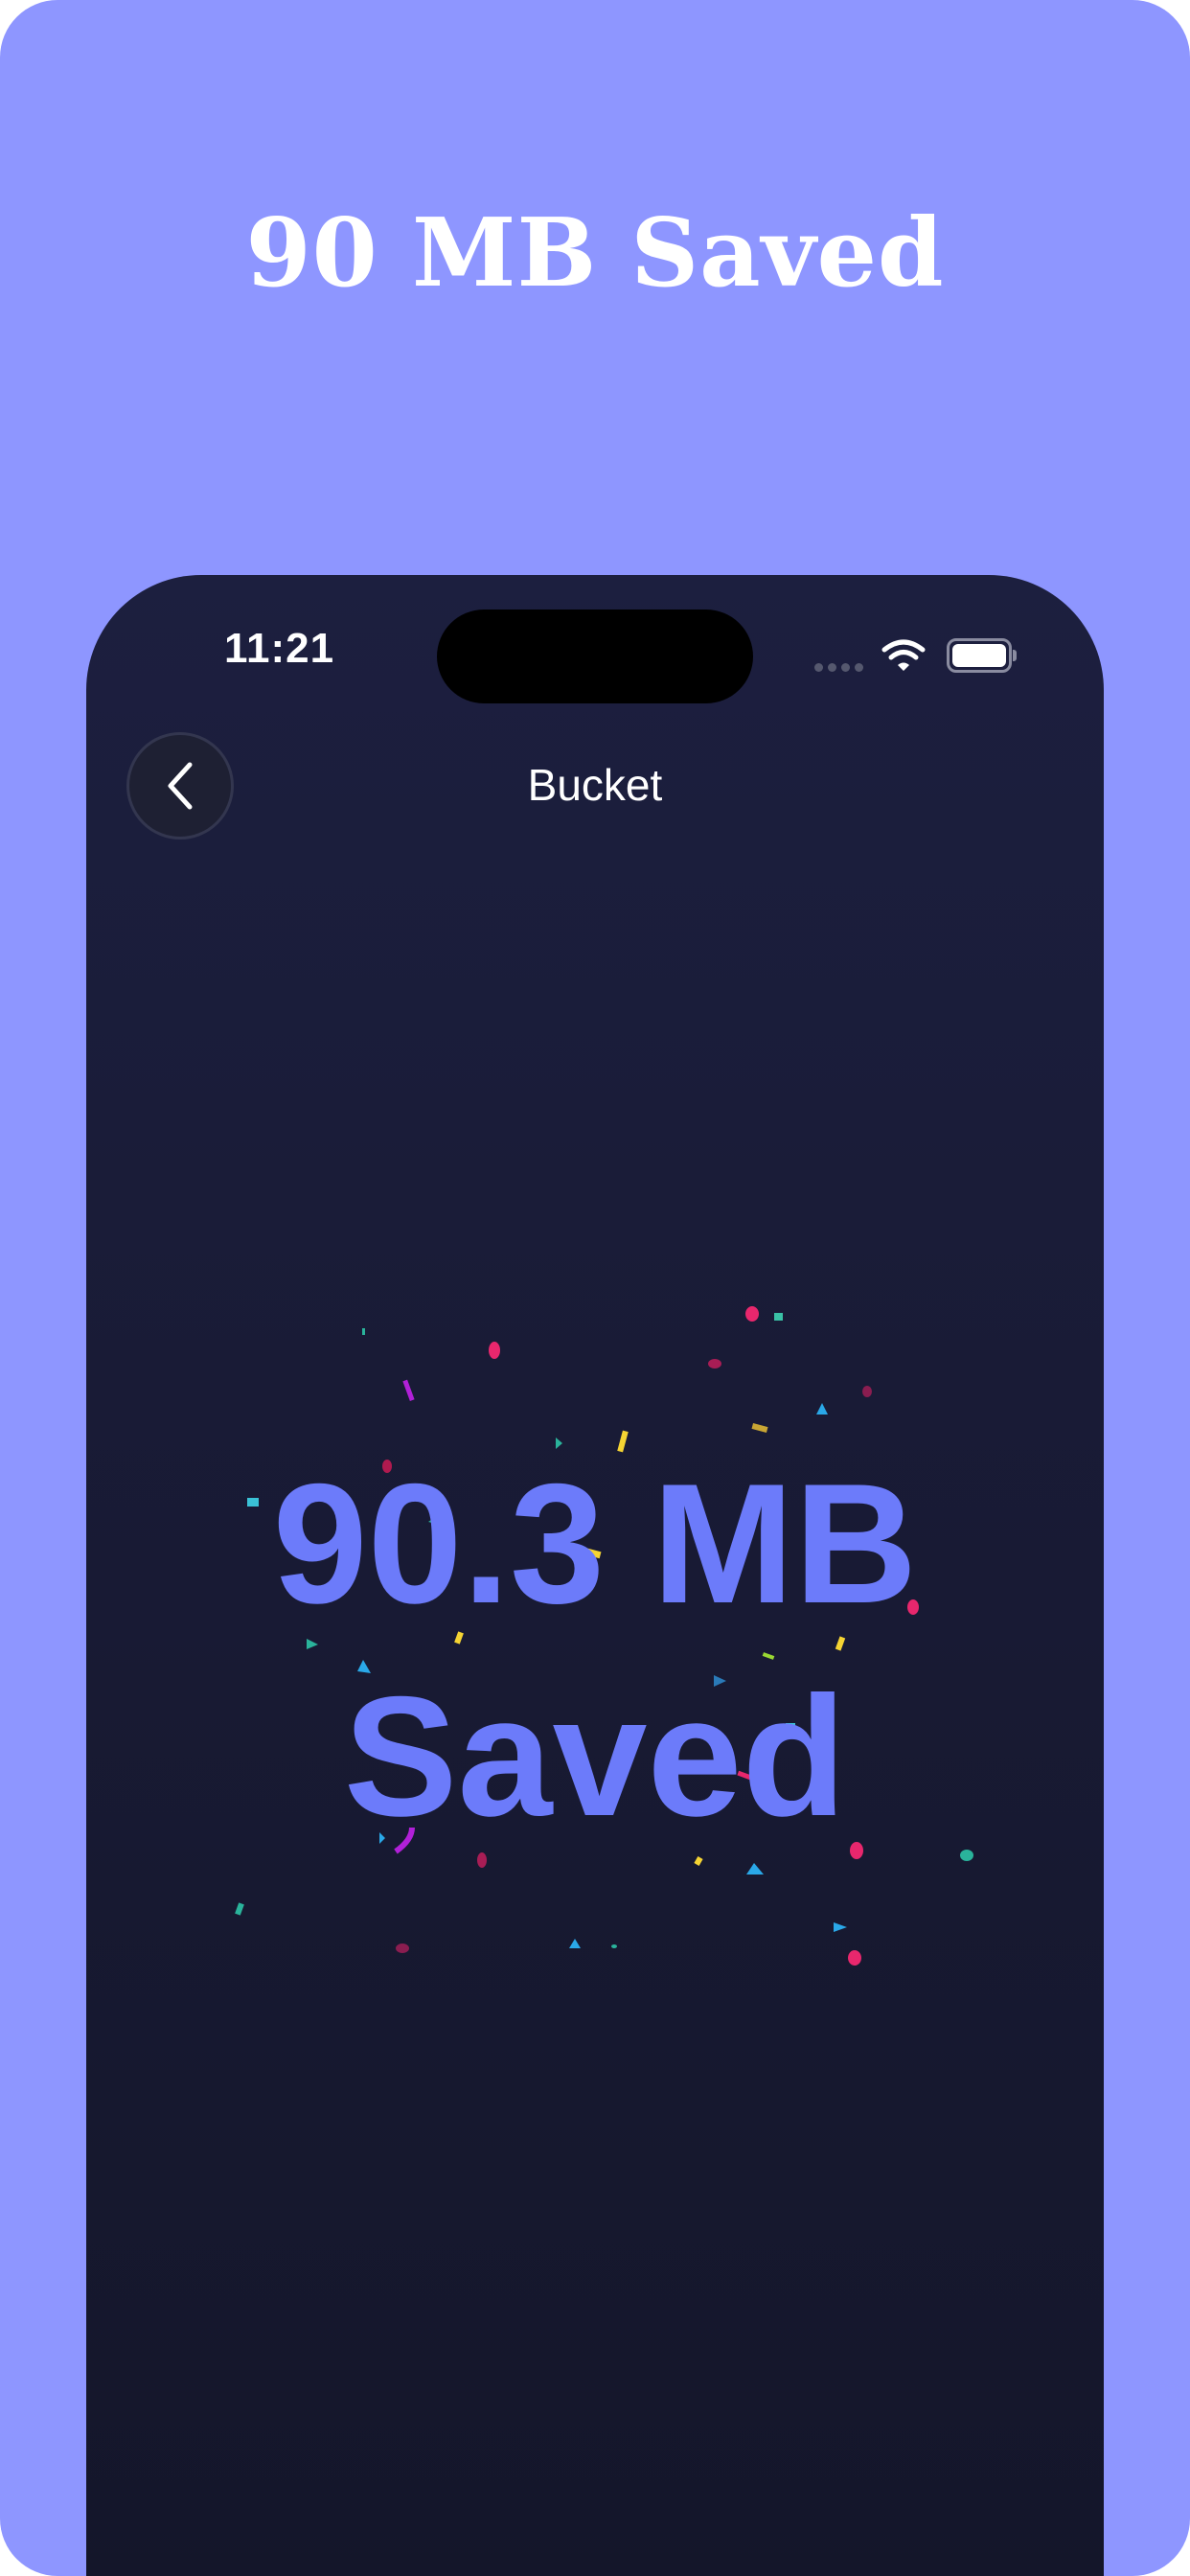 This screenshot has width=1190, height=2576. I want to click on promo-headline: 90 MB Saved, so click(595, 253).